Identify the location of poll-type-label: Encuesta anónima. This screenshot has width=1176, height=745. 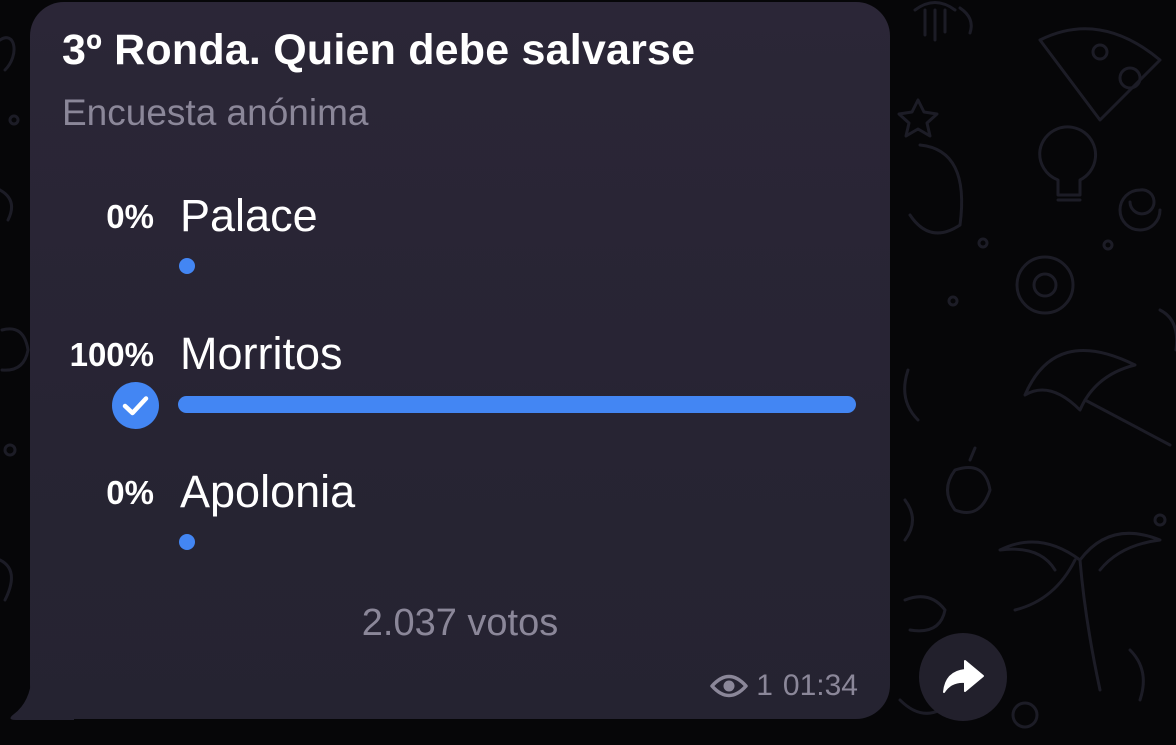
(215, 112).